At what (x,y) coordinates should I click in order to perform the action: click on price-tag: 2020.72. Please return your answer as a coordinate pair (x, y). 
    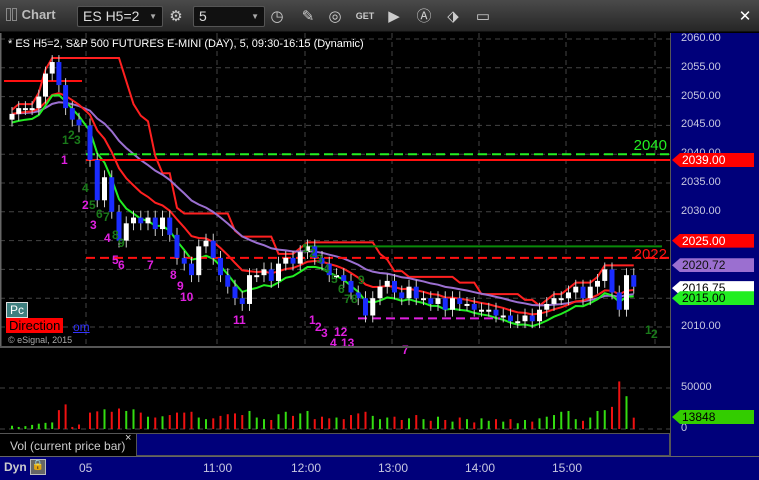
    Looking at the image, I should click on (713, 265).